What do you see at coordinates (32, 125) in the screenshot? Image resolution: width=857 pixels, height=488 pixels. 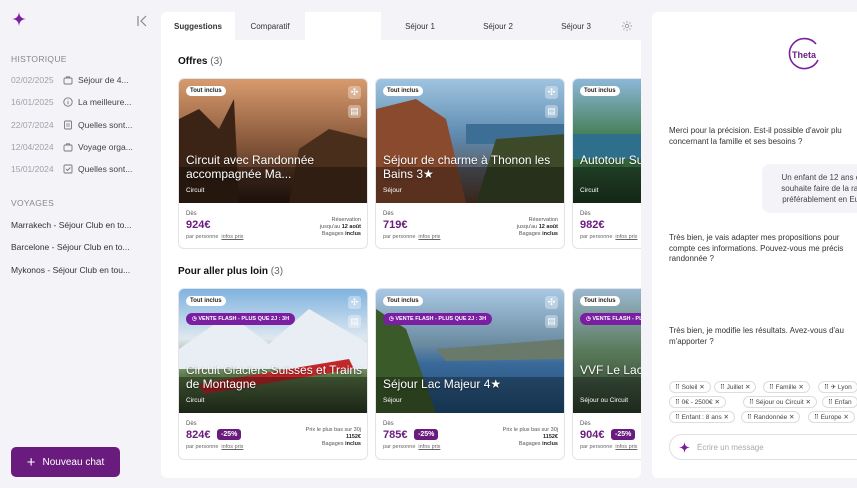 I see `history-date: 22/07/2024` at bounding box center [32, 125].